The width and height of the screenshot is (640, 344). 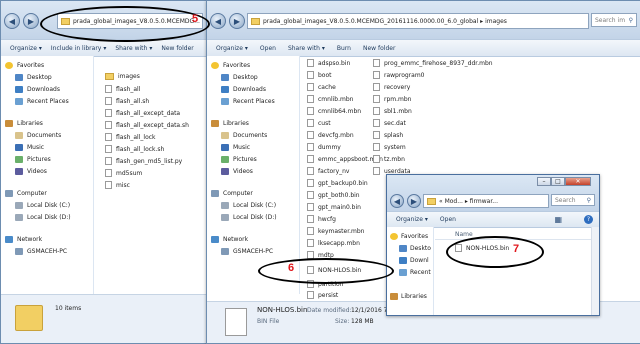 I want to click on list-item: emmc_appsboot.mbn, so click(x=345, y=159).